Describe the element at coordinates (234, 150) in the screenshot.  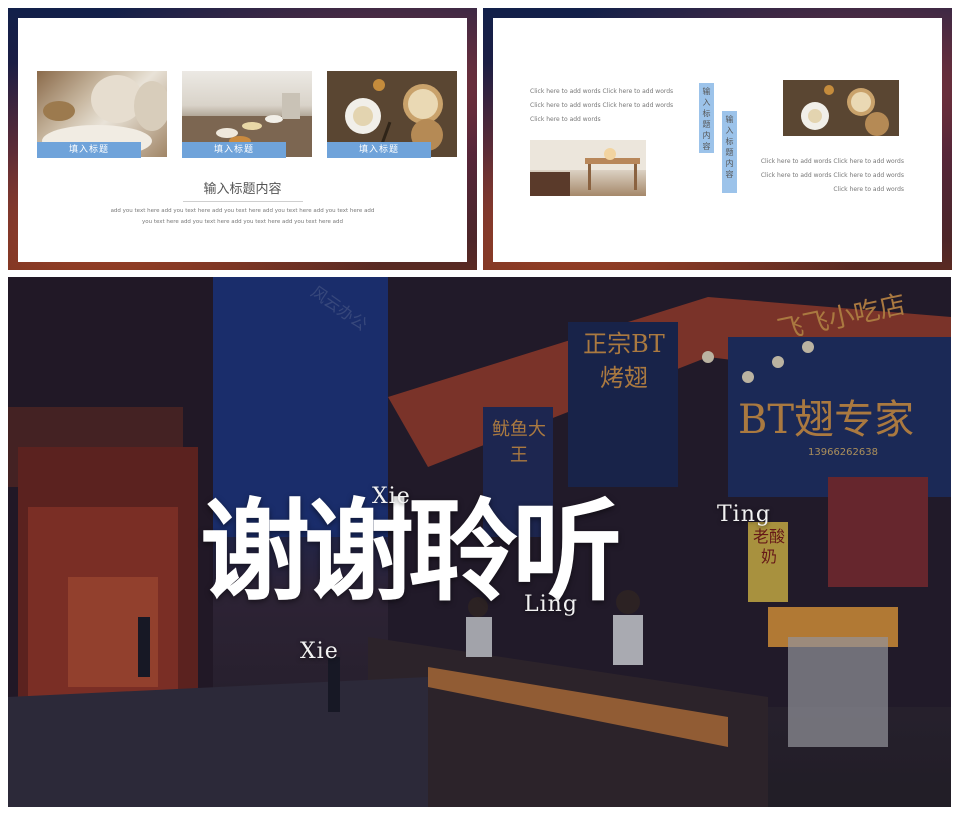
I see `photo-caption-tag-2: 填入标题` at that location.